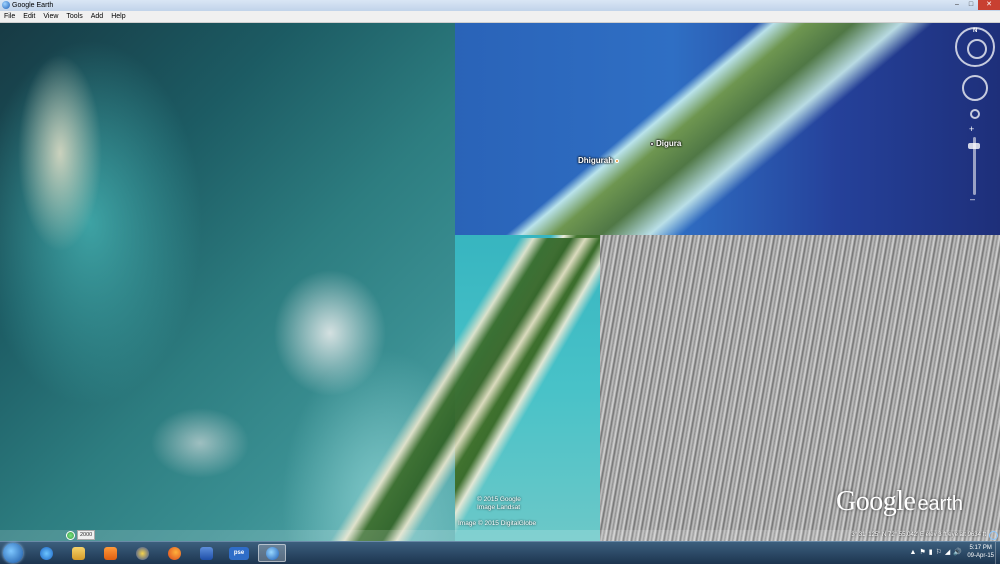  What do you see at coordinates (500, 17) in the screenshot?
I see `menu-bar: File Edit View Tools Add Help` at bounding box center [500, 17].